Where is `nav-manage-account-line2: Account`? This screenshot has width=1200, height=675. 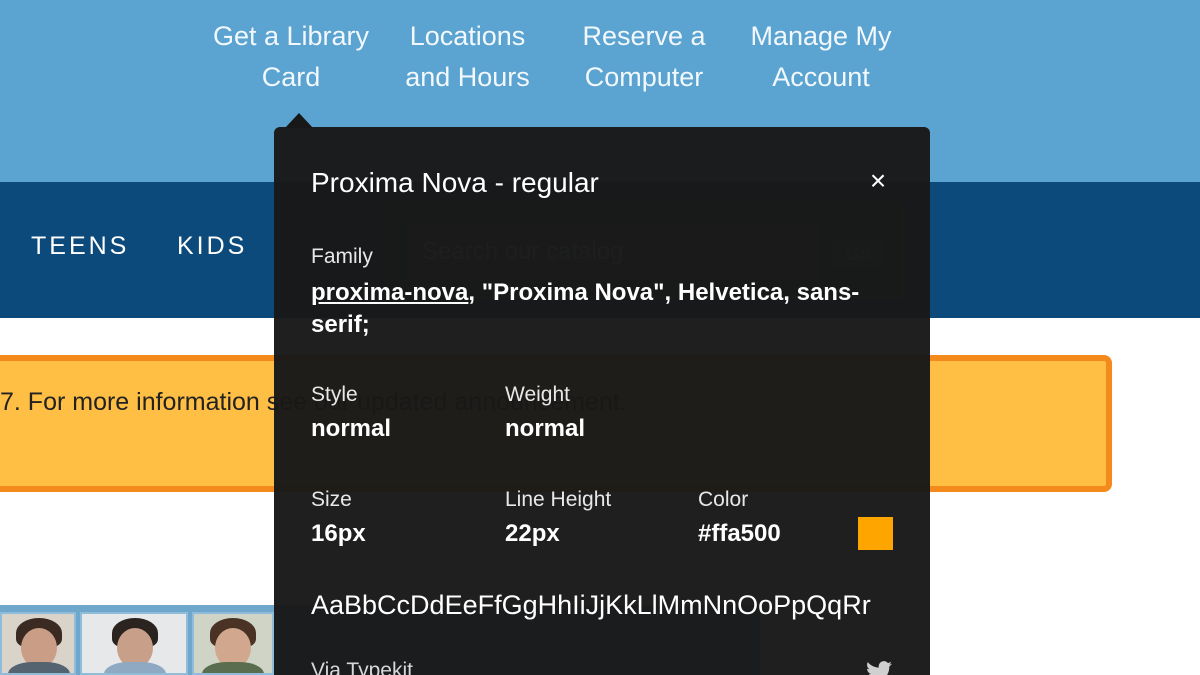
nav-manage-account-line2: Account is located at coordinates (821, 77).